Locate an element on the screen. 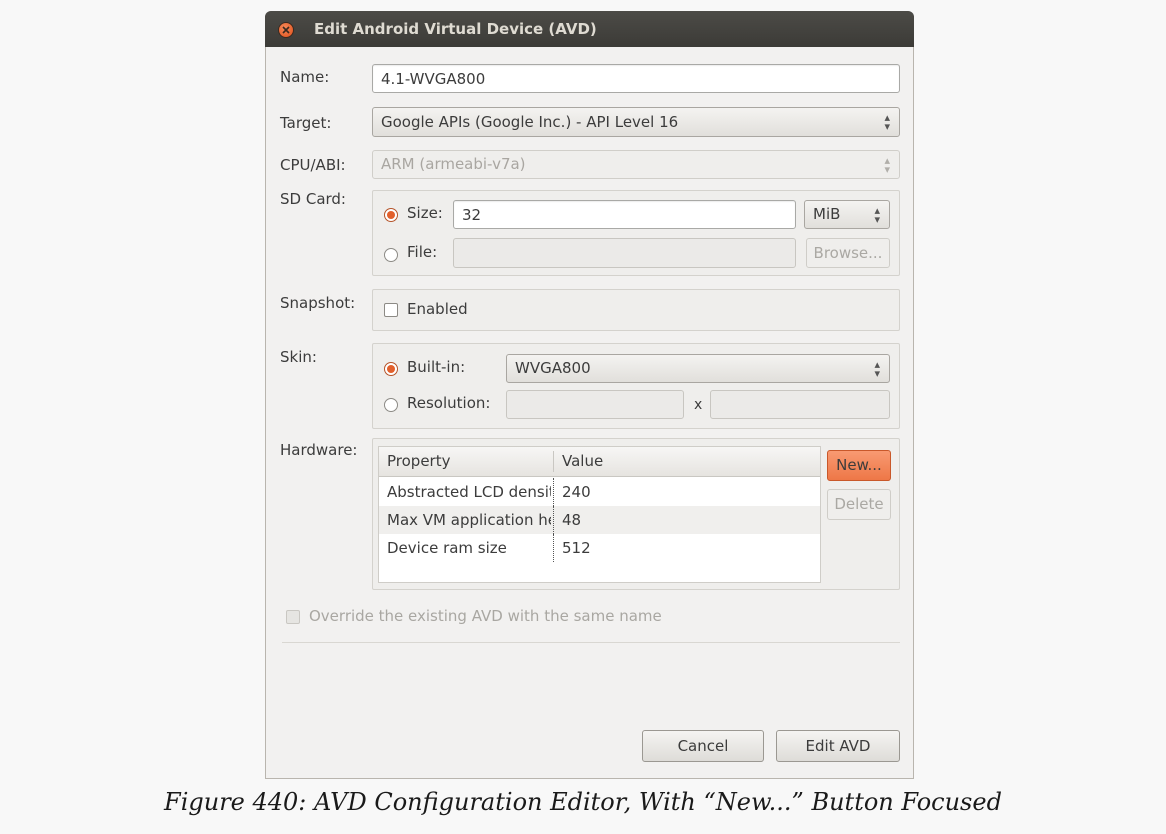  column-header-value: Value is located at coordinates (582, 461).